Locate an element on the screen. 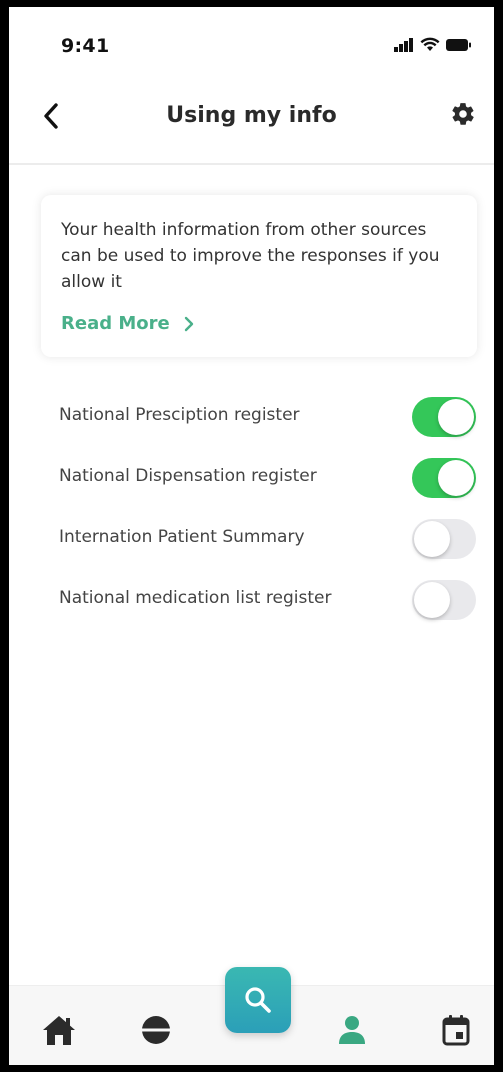  home-icon is located at coordinates (59, 1030).